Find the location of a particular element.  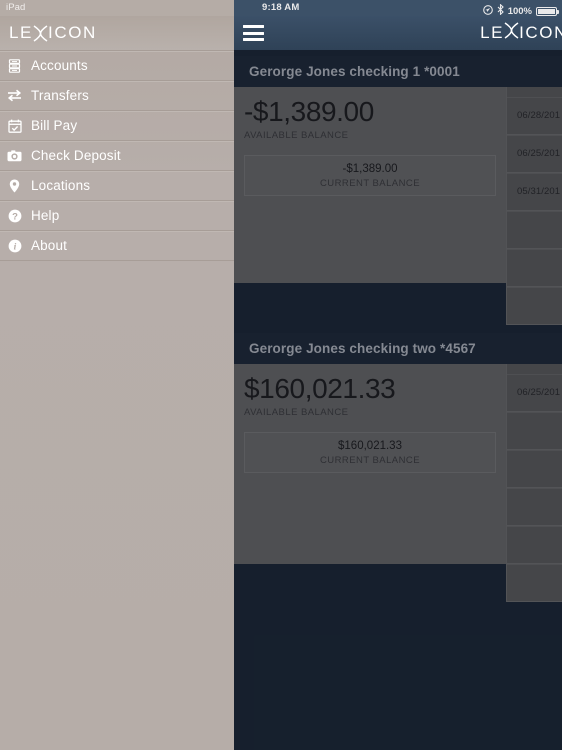

account-title: Gerorge Jones checking two *4567 is located at coordinates (362, 348).